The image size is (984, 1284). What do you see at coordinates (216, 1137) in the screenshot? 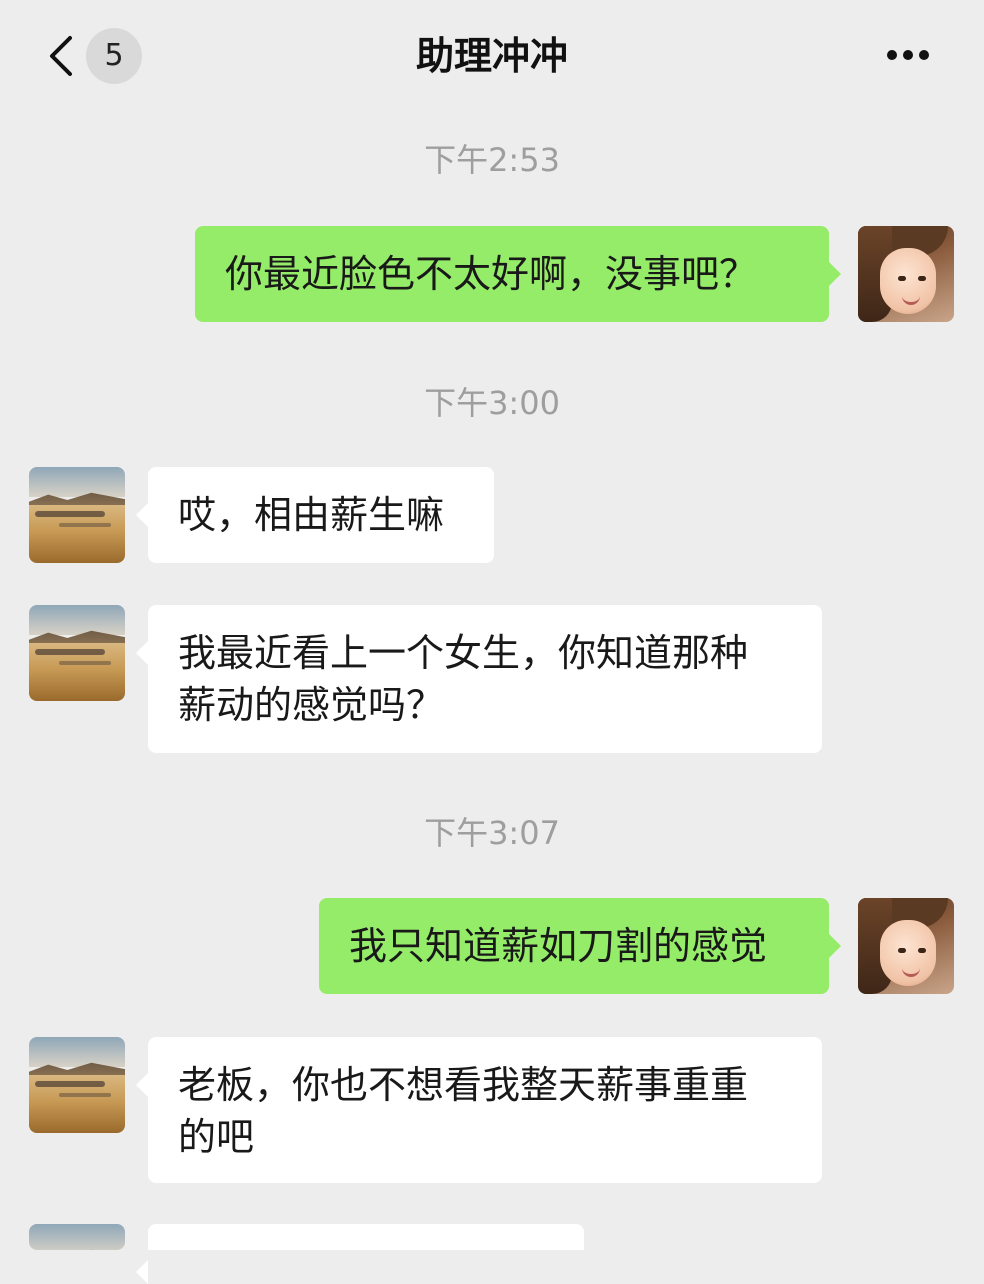
I see `message-text-line: 的吧` at bounding box center [216, 1137].